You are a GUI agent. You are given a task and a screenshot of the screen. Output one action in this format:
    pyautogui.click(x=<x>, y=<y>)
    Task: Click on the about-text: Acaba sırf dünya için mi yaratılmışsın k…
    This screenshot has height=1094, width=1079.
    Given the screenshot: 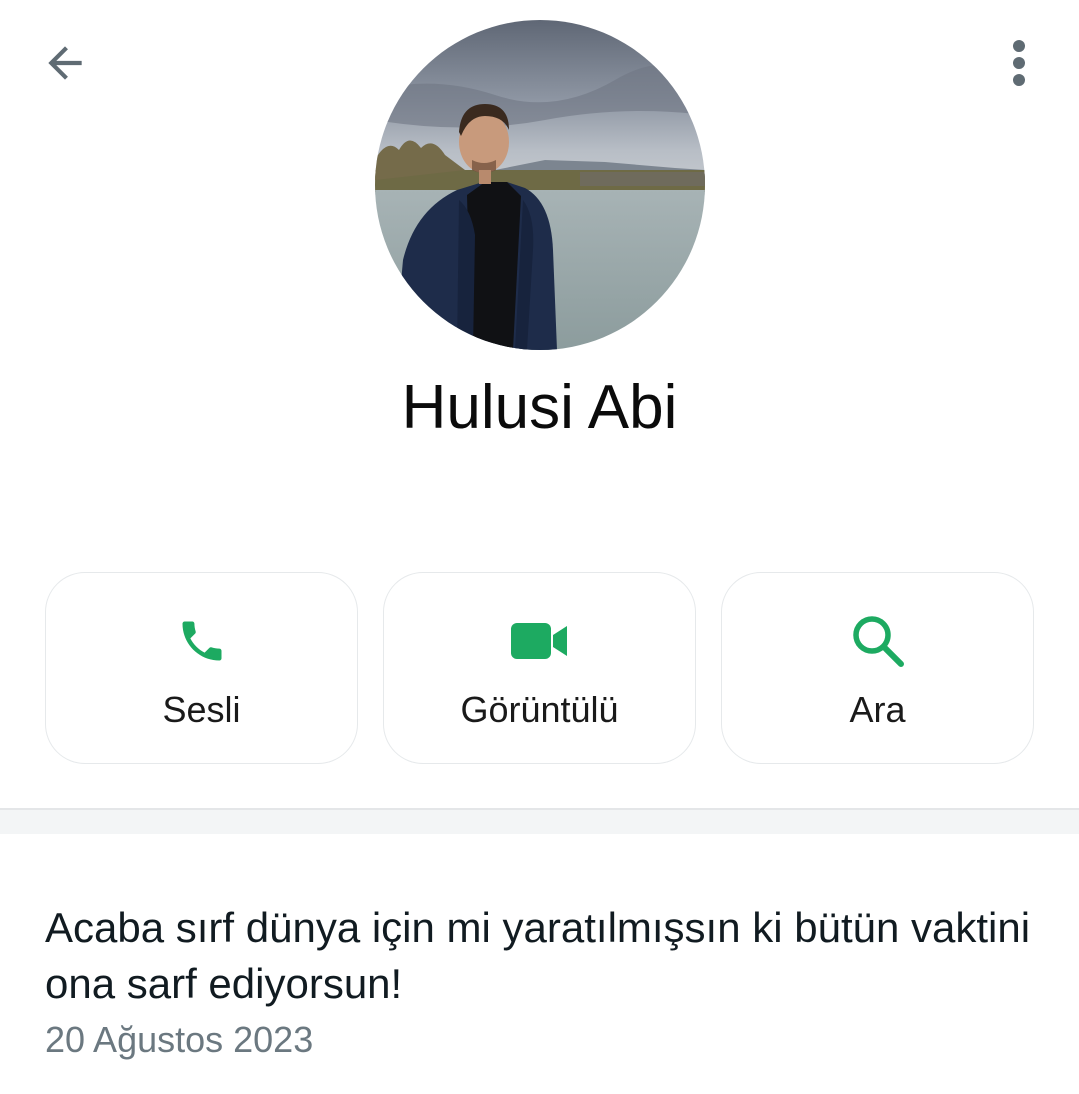 What is the action you would take?
    pyautogui.click(x=540, y=956)
    